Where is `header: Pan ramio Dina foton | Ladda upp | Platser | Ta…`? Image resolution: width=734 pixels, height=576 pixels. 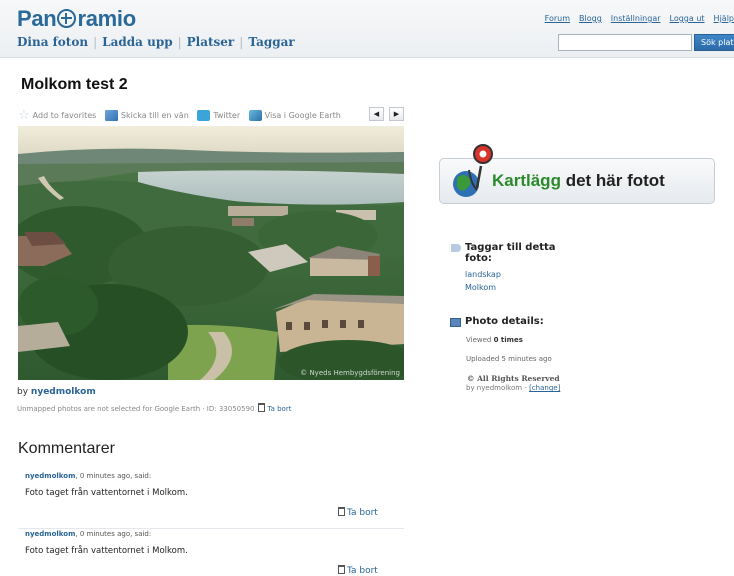 header: Pan ramio Dina foton | Ladda upp | Platser | Ta… is located at coordinates (367, 29).